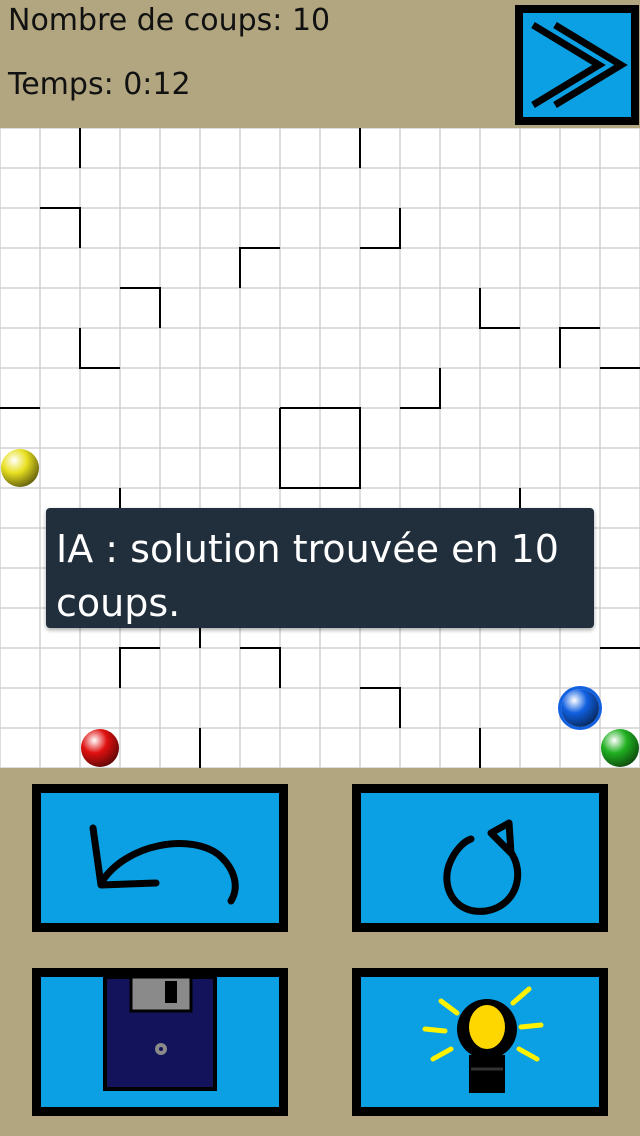  Describe the element at coordinates (169, 20) in the screenshot. I see `moves-counter: Nombre de coups: 10` at that location.